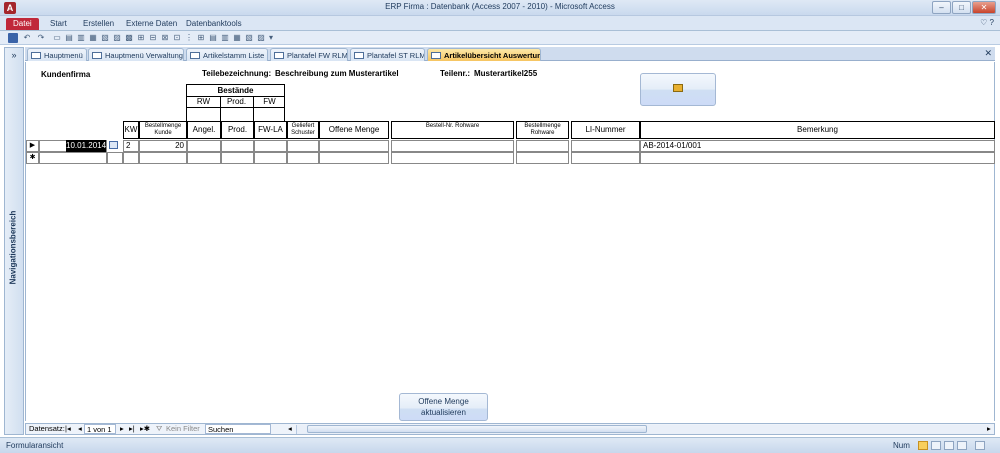 The image size is (1000, 453). What do you see at coordinates (32, 158) in the screenshot?
I see `new-record-selector: ✱` at bounding box center [32, 158].